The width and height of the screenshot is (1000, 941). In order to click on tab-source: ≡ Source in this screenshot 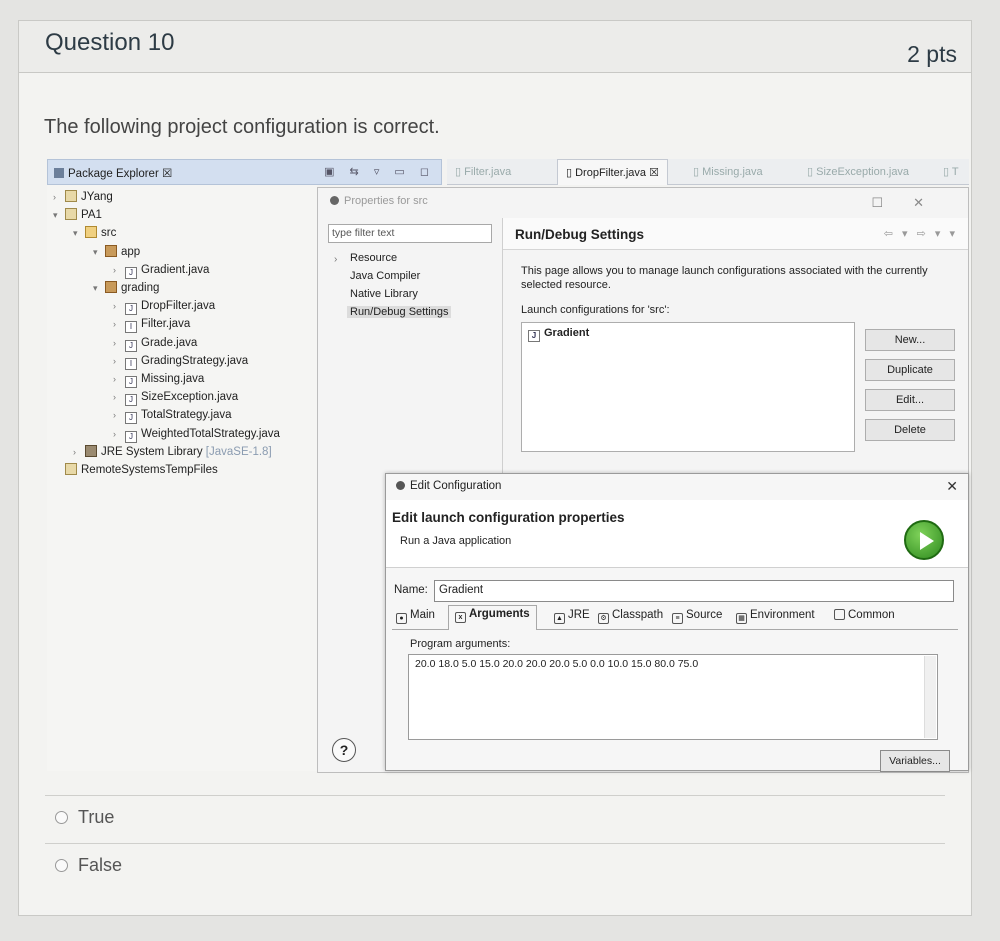, I will do `click(697, 616)`.